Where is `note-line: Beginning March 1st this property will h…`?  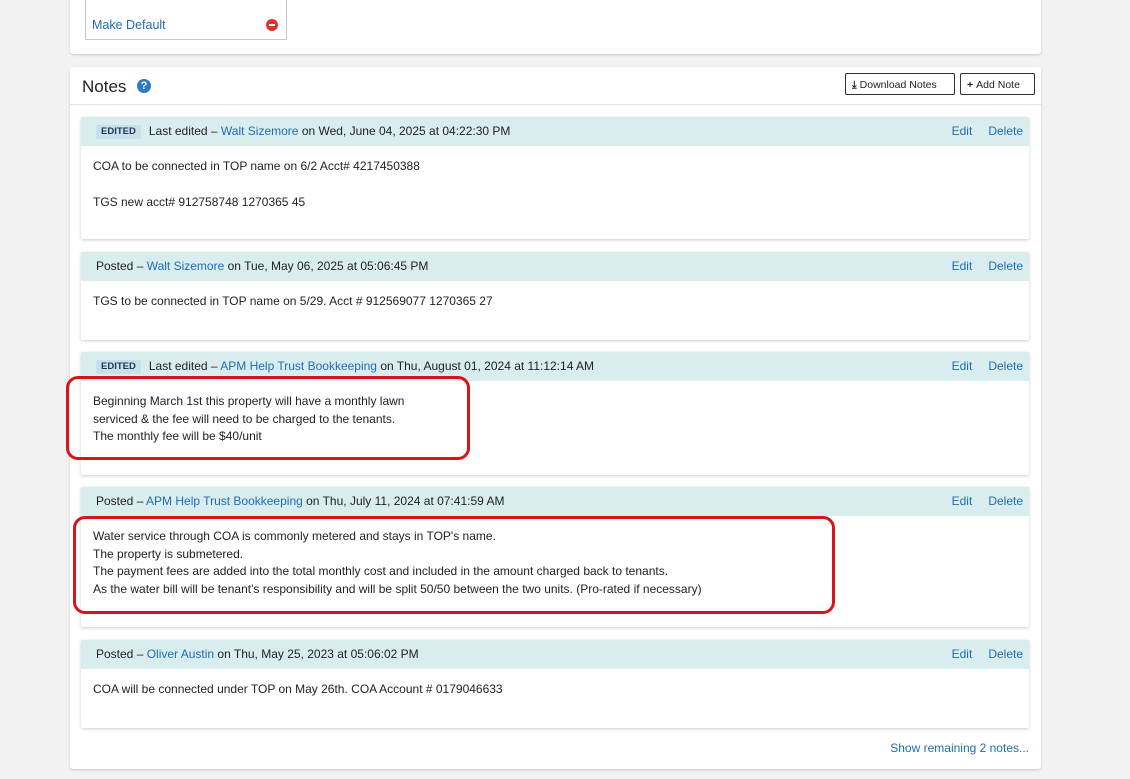 note-line: Beginning March 1st this property will h… is located at coordinates (249, 401).